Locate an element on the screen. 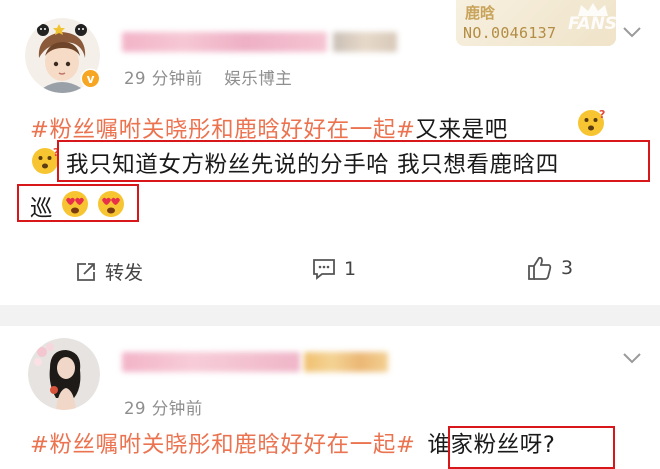  badge-number: NO.0046137 is located at coordinates (510, 33).